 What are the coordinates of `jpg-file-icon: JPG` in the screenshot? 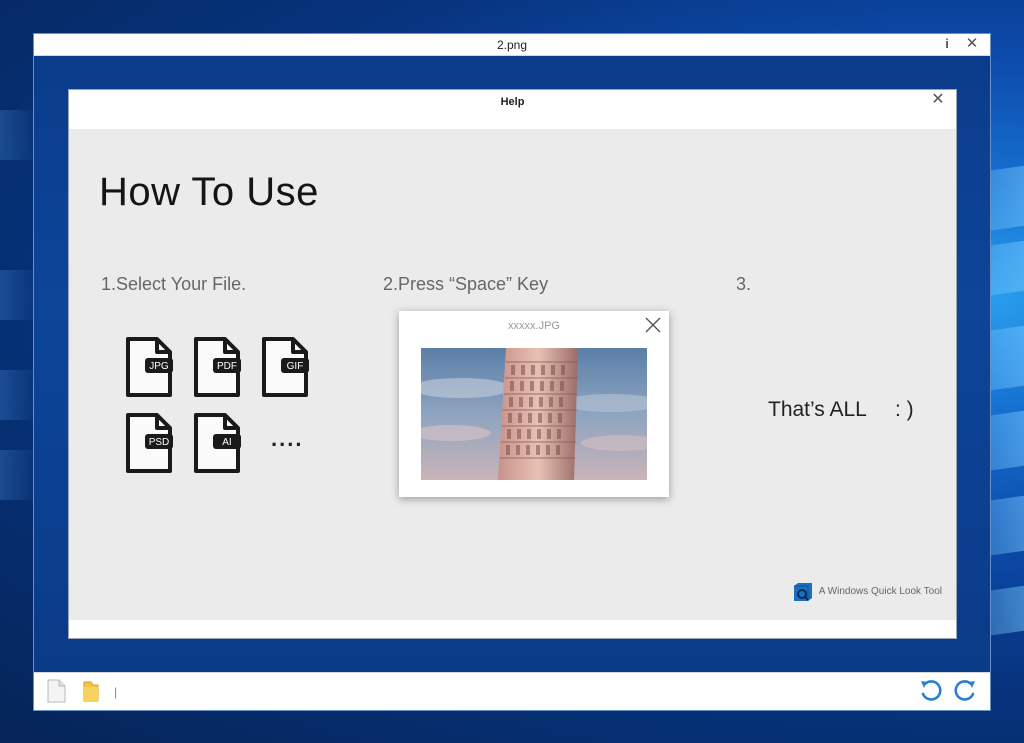 It's located at (149, 367).